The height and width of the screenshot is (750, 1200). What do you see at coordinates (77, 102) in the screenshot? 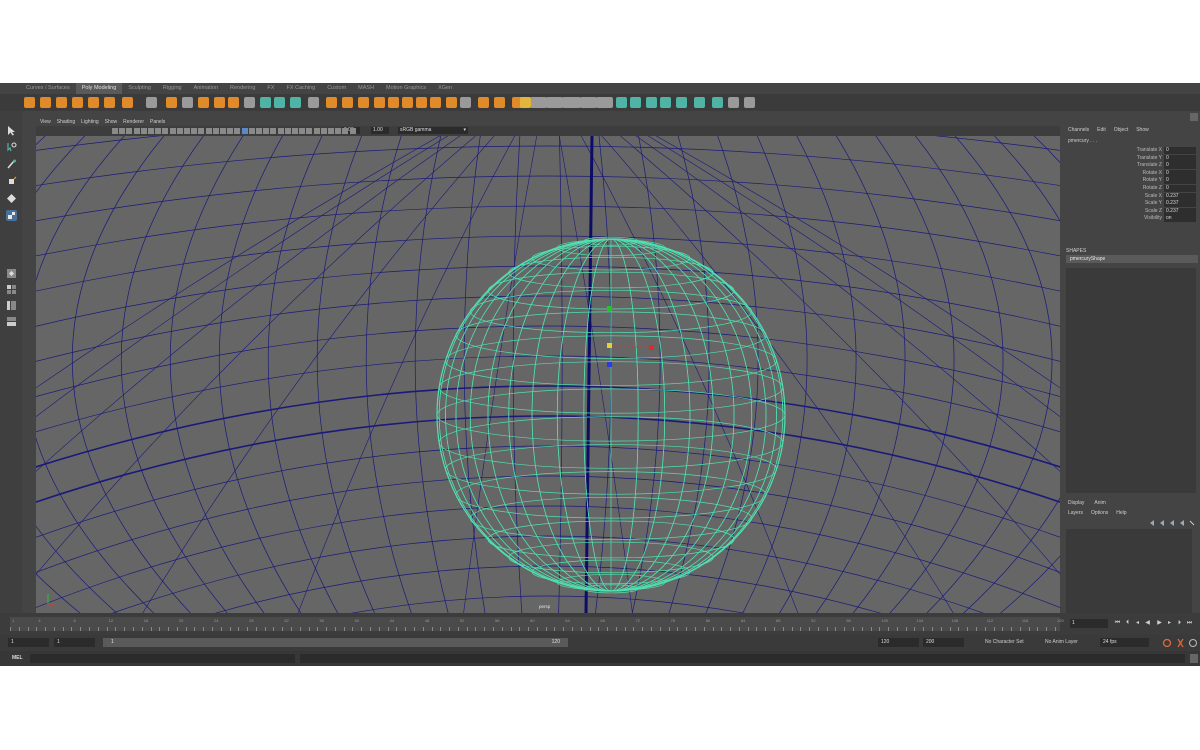
I see `cone-icon` at bounding box center [77, 102].